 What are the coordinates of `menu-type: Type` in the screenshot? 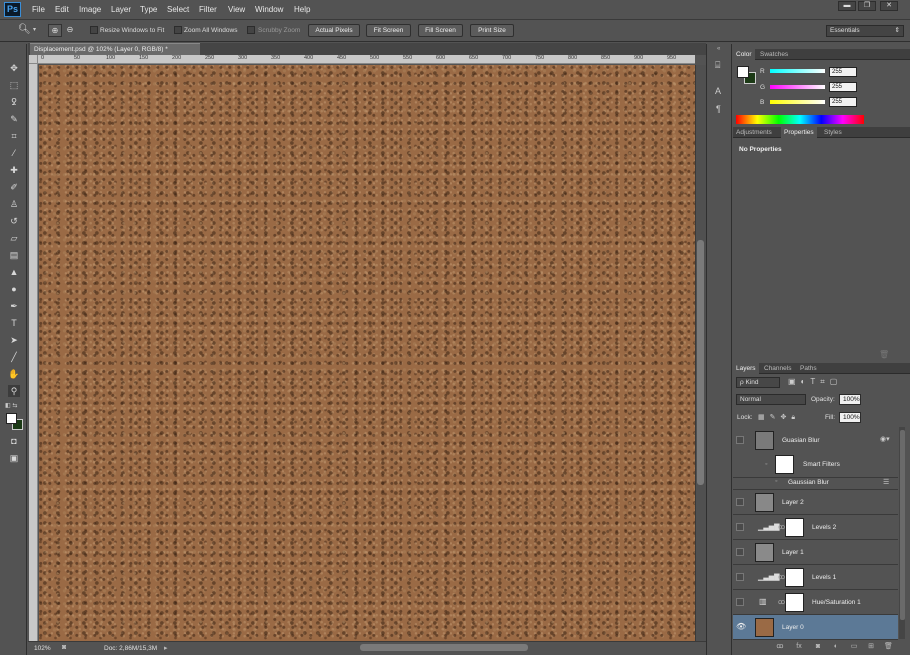 It's located at (148, 9).